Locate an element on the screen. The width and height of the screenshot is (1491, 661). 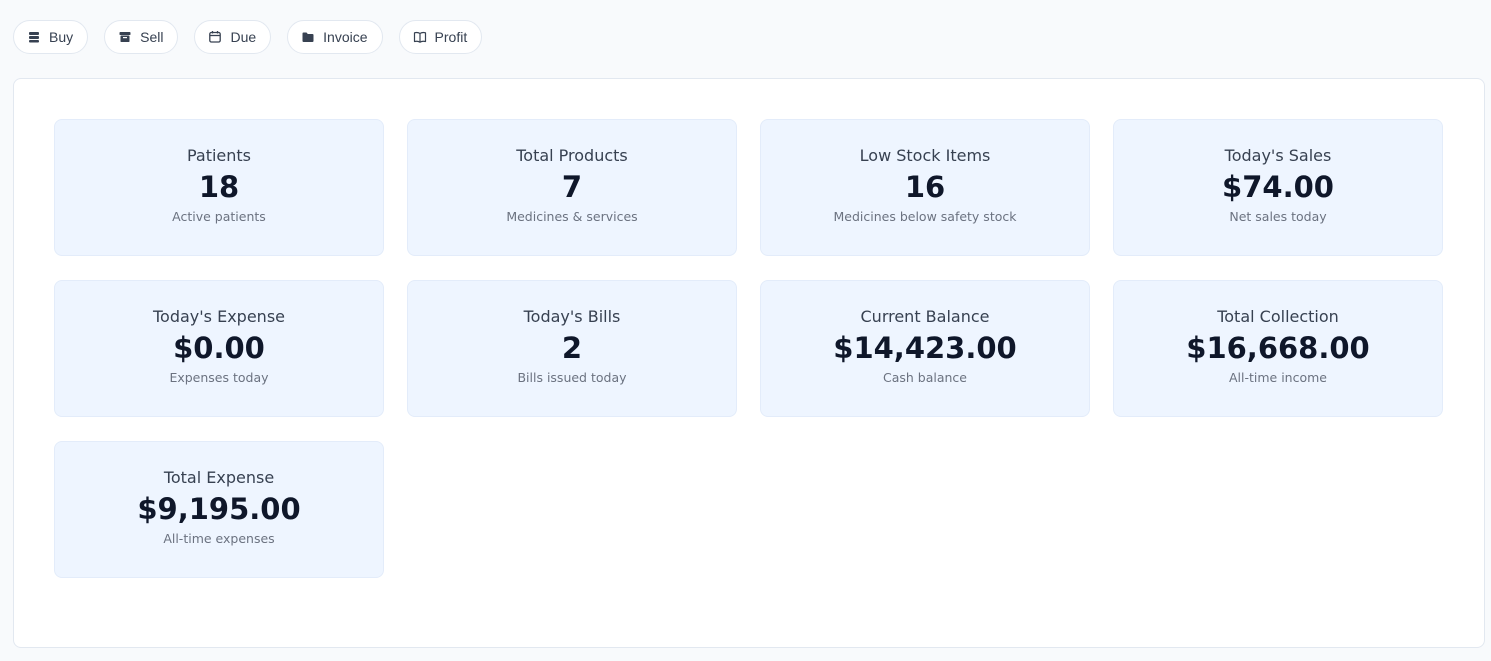
stat-label: Today's Bills is located at coordinates (572, 316).